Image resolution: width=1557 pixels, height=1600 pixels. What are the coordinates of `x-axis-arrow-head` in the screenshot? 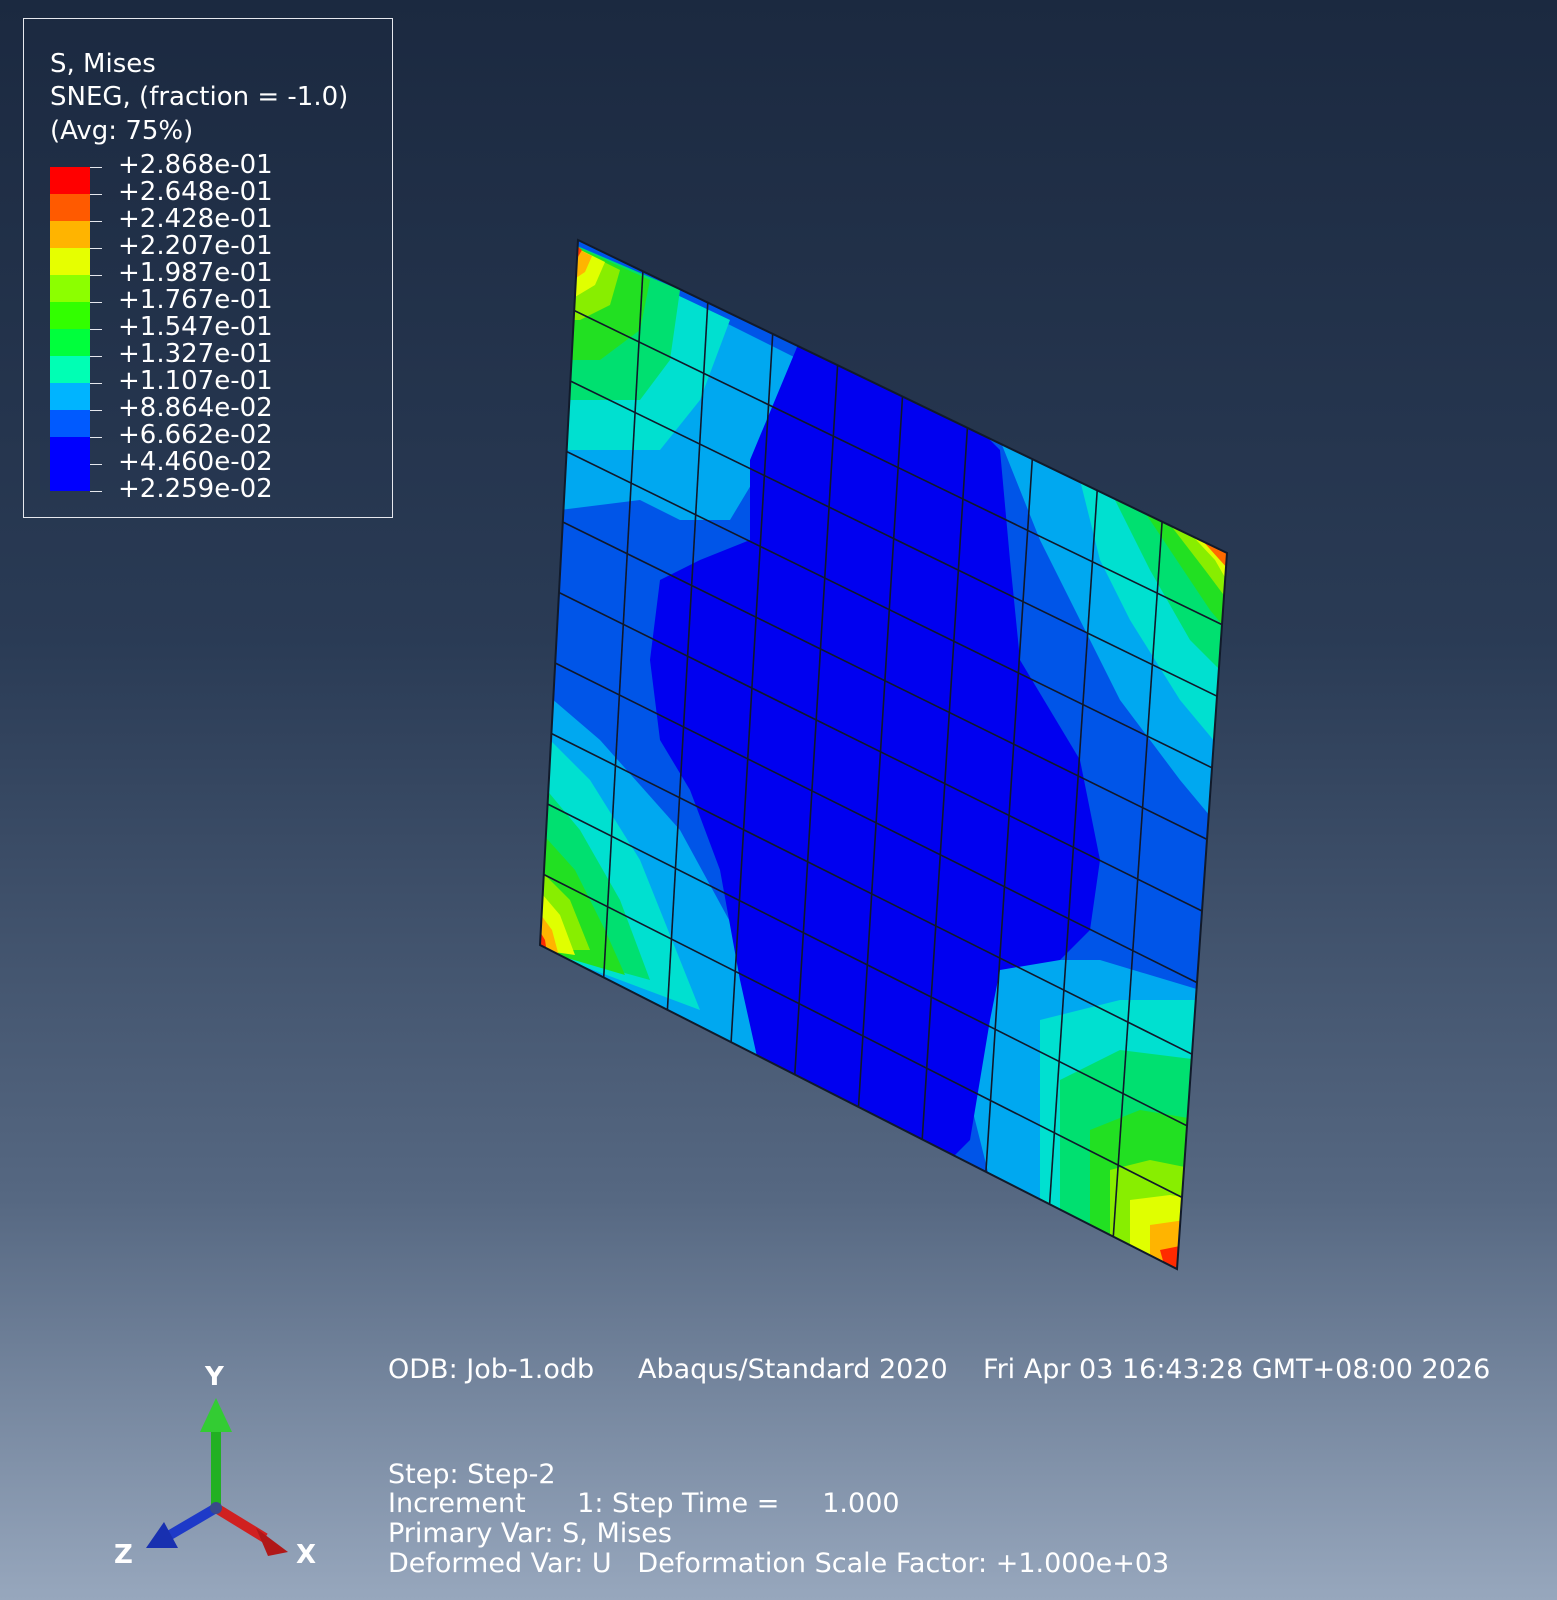 It's located at (272, 1542).